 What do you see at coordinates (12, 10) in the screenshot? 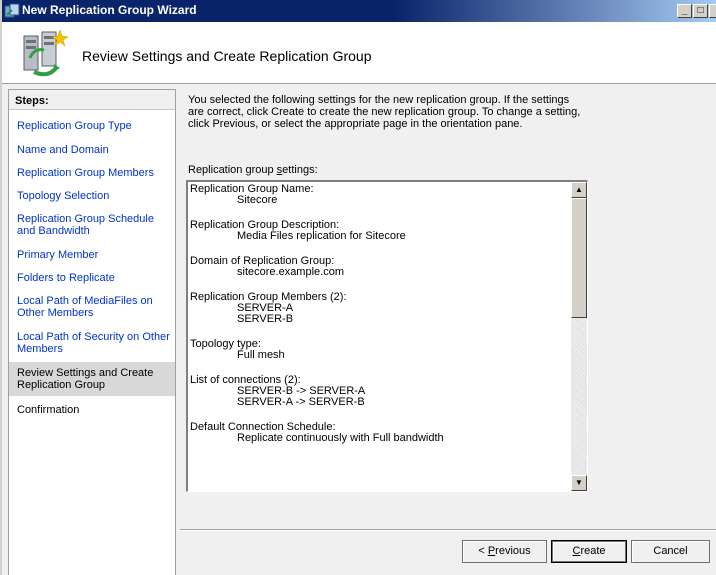
I see `replication-wizard-icon` at bounding box center [12, 10].